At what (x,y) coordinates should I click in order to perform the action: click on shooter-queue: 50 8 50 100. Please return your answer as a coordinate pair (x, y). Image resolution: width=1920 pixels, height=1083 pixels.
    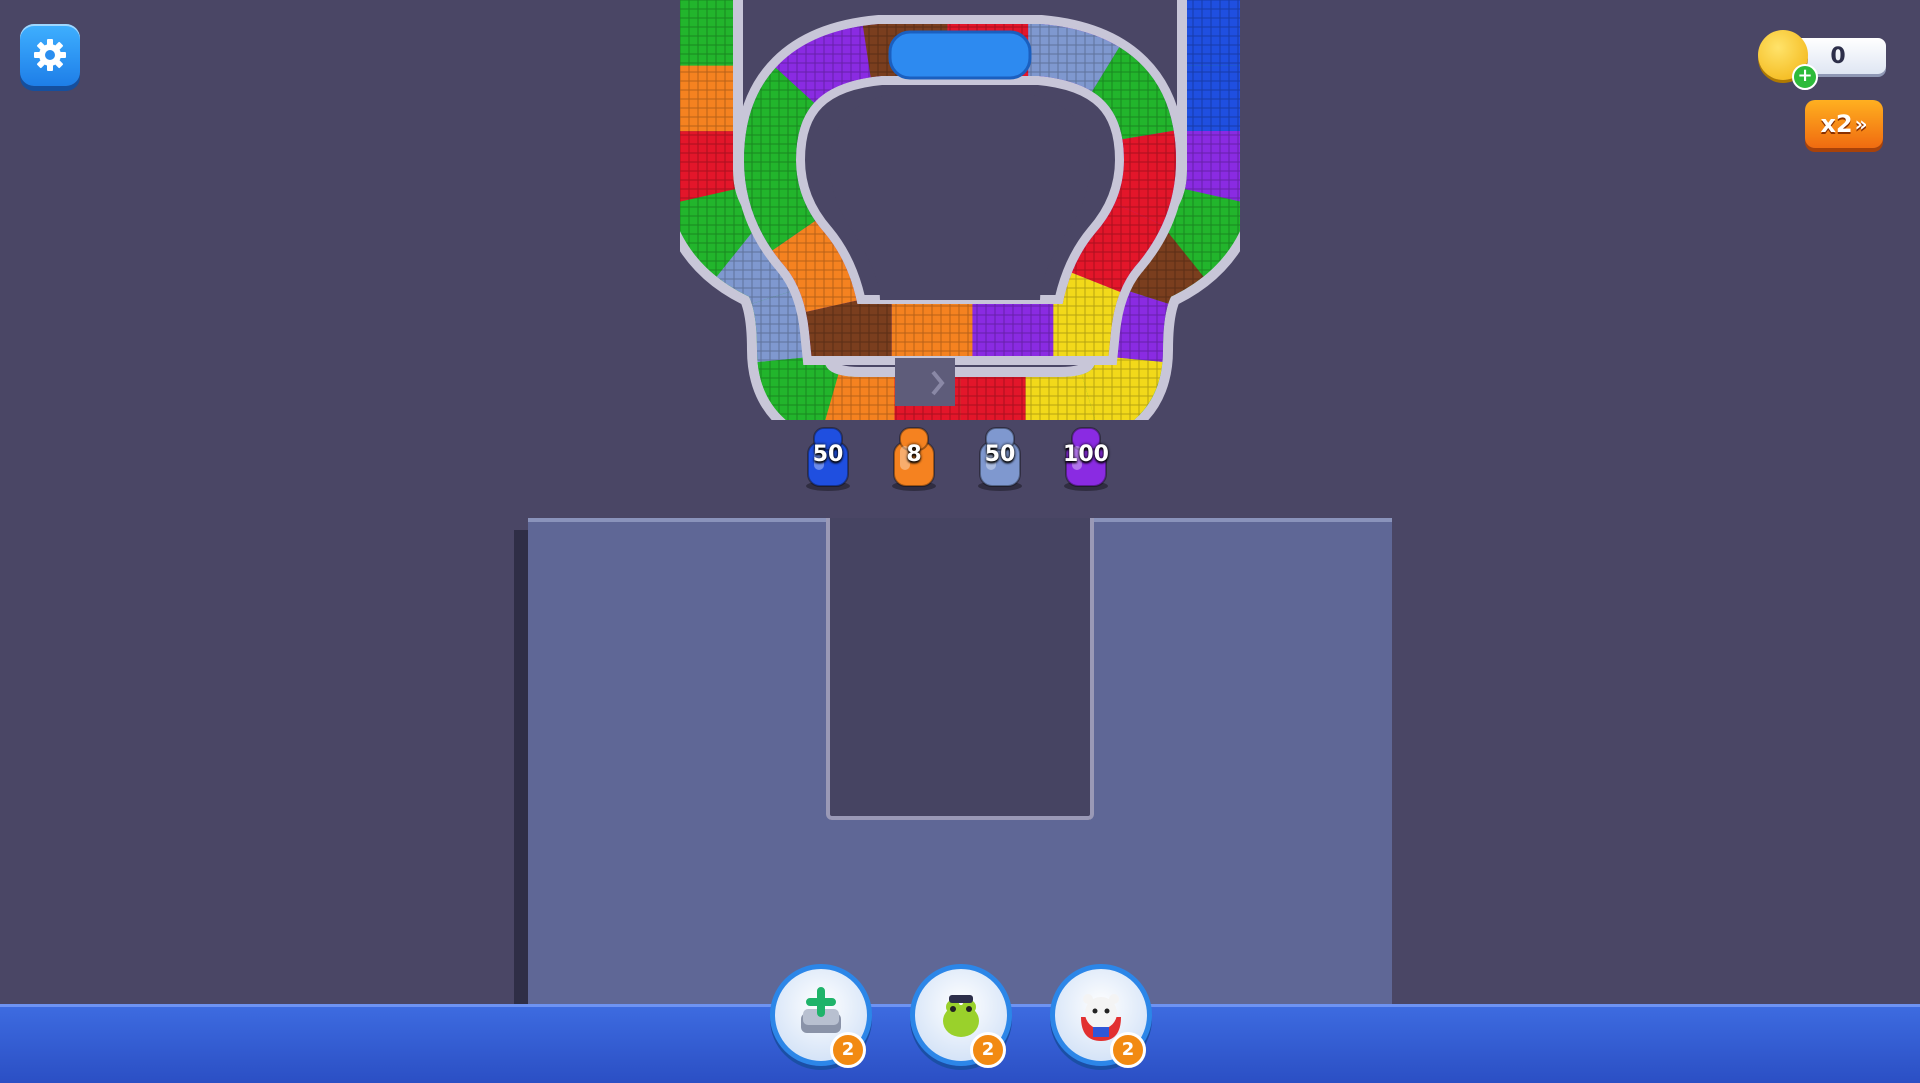
    Looking at the image, I should click on (970, 465).